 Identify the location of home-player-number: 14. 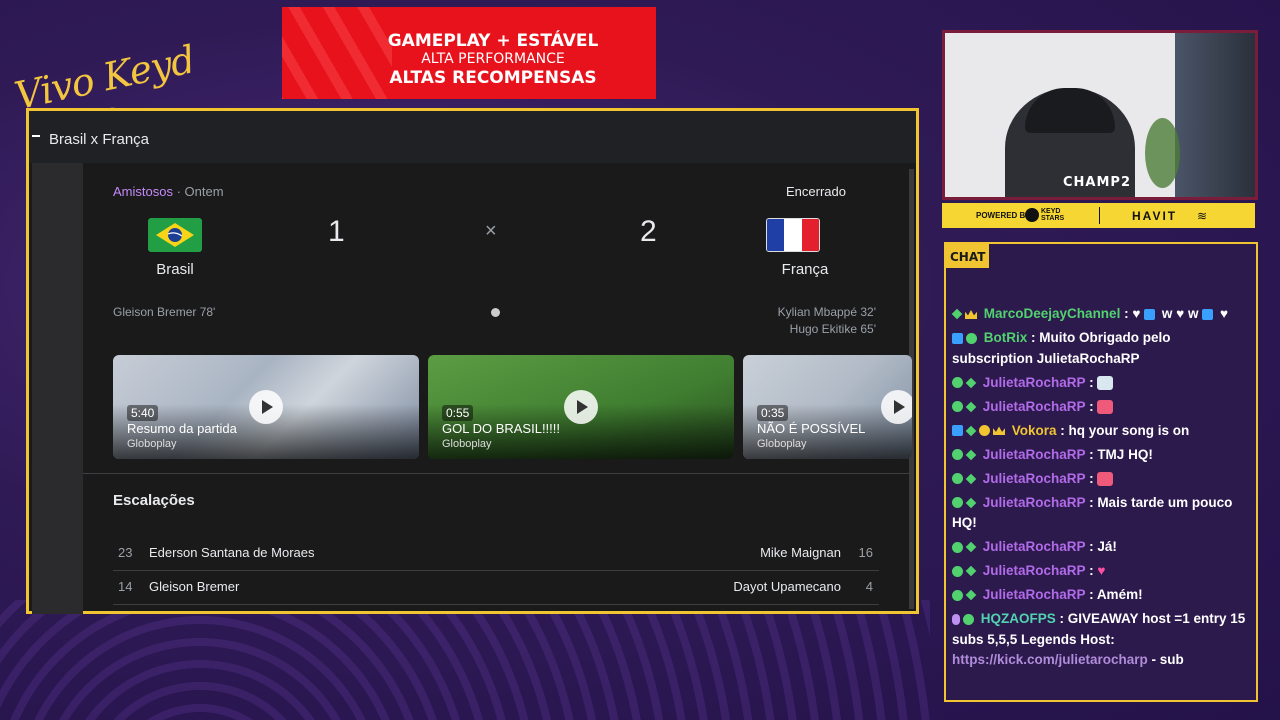
(125, 586).